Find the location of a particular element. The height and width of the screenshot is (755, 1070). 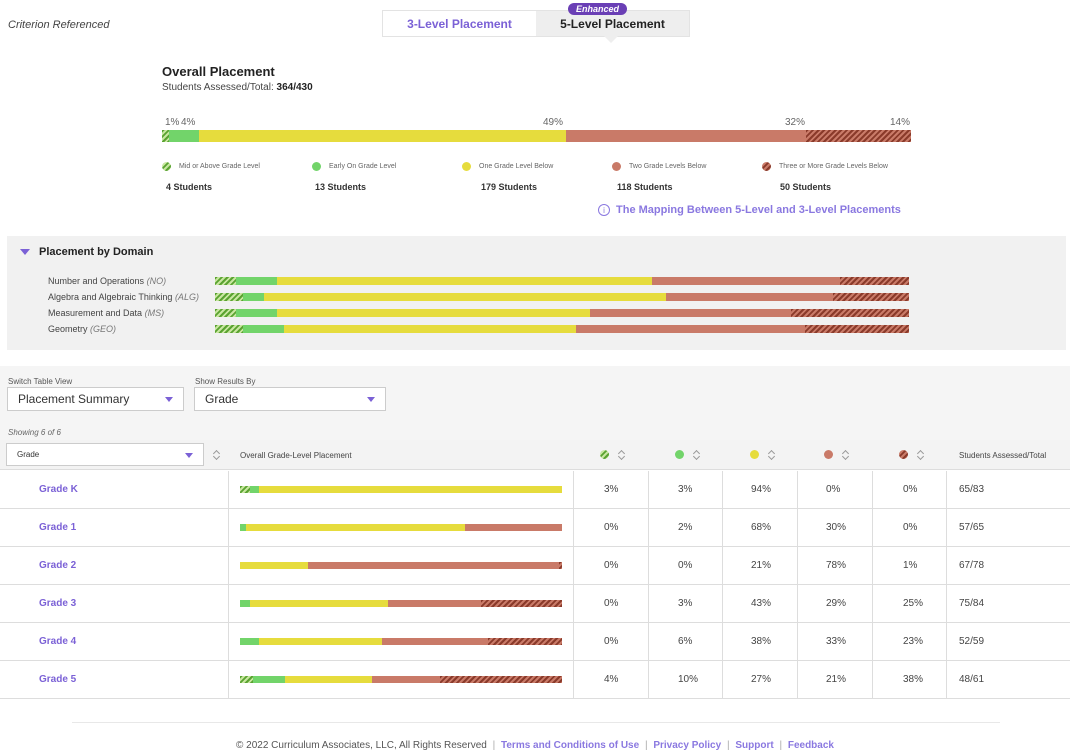

feedback-link: Feedback is located at coordinates (811, 745).